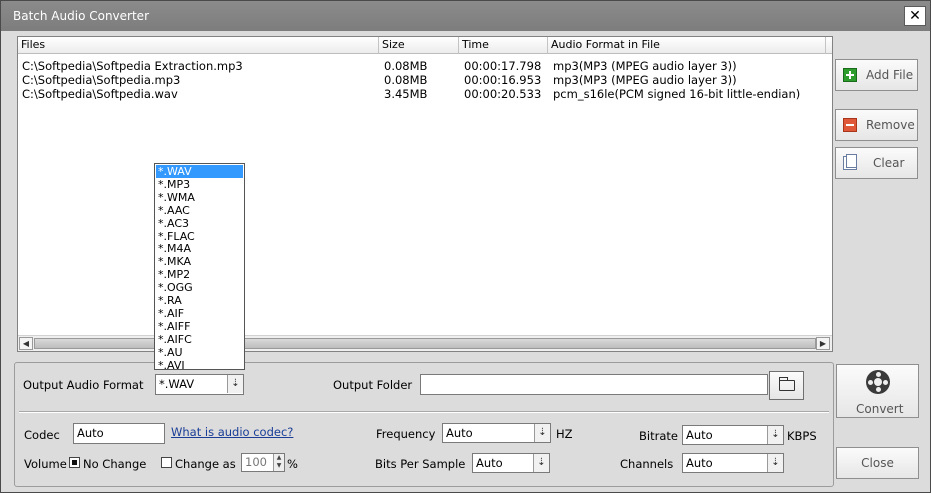 The width and height of the screenshot is (931, 493). What do you see at coordinates (199, 384) in the screenshot?
I see `output-format-select: *.WAV ⇣` at bounding box center [199, 384].